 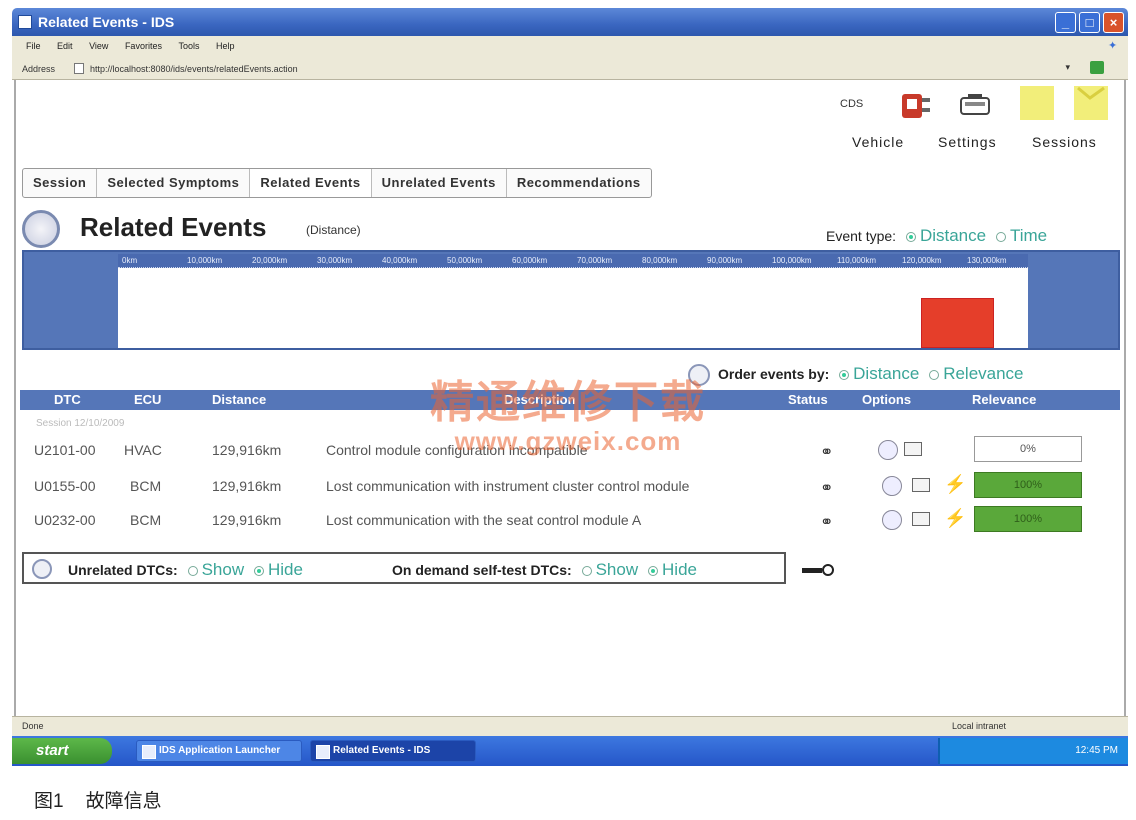 I want to click on cable-icon, so click(x=819, y=570).